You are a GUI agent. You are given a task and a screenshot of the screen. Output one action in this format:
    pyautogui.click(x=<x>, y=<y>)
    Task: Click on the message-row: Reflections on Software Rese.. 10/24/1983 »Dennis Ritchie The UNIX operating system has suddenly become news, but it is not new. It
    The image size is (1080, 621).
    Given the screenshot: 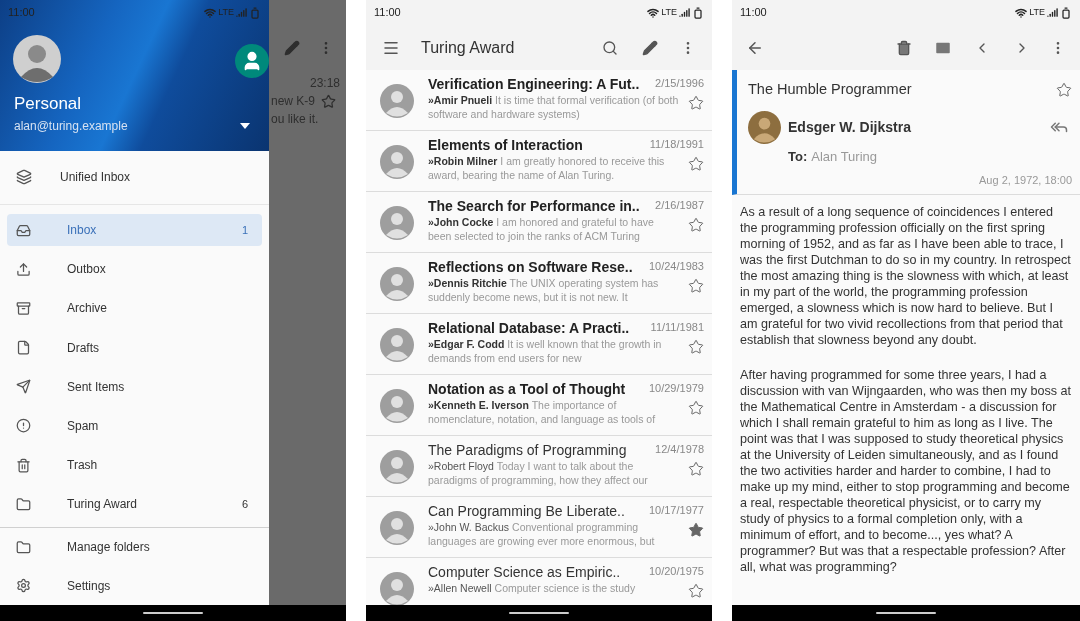 What is the action you would take?
    pyautogui.click(x=539, y=283)
    